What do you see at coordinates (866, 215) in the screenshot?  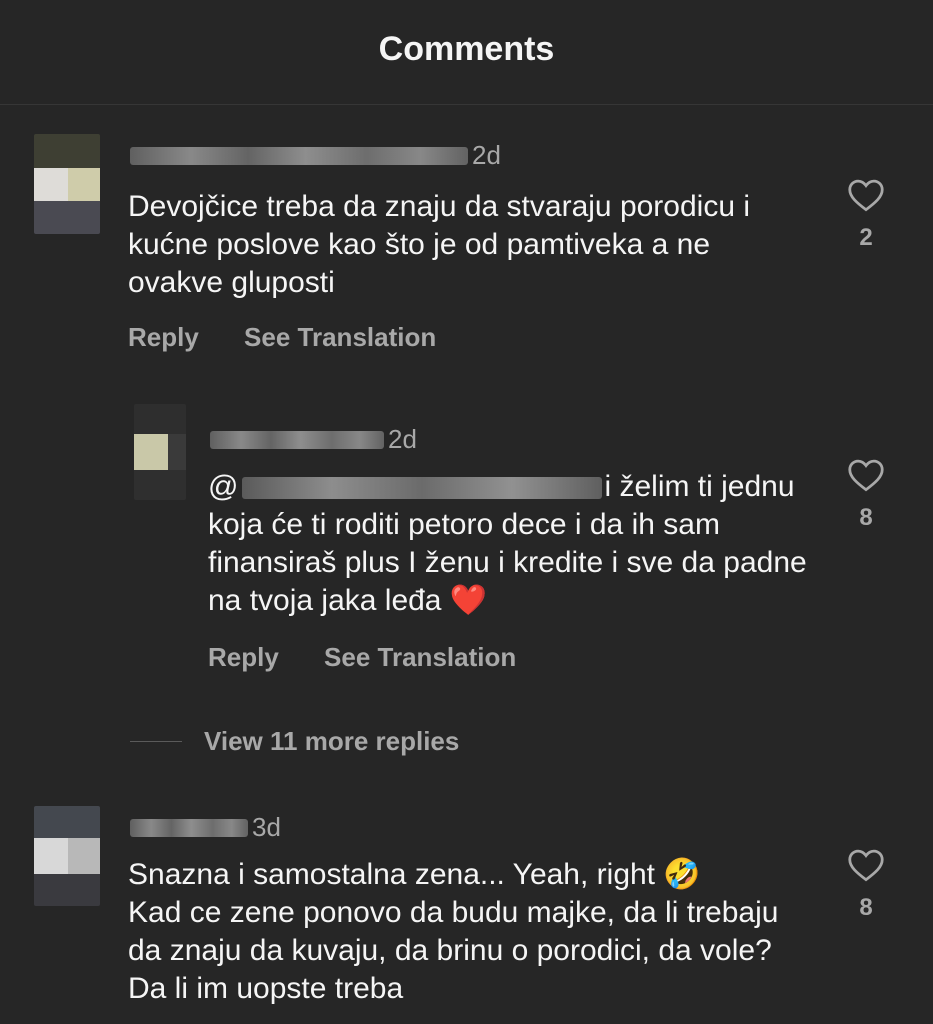 I see `like-button: 2` at bounding box center [866, 215].